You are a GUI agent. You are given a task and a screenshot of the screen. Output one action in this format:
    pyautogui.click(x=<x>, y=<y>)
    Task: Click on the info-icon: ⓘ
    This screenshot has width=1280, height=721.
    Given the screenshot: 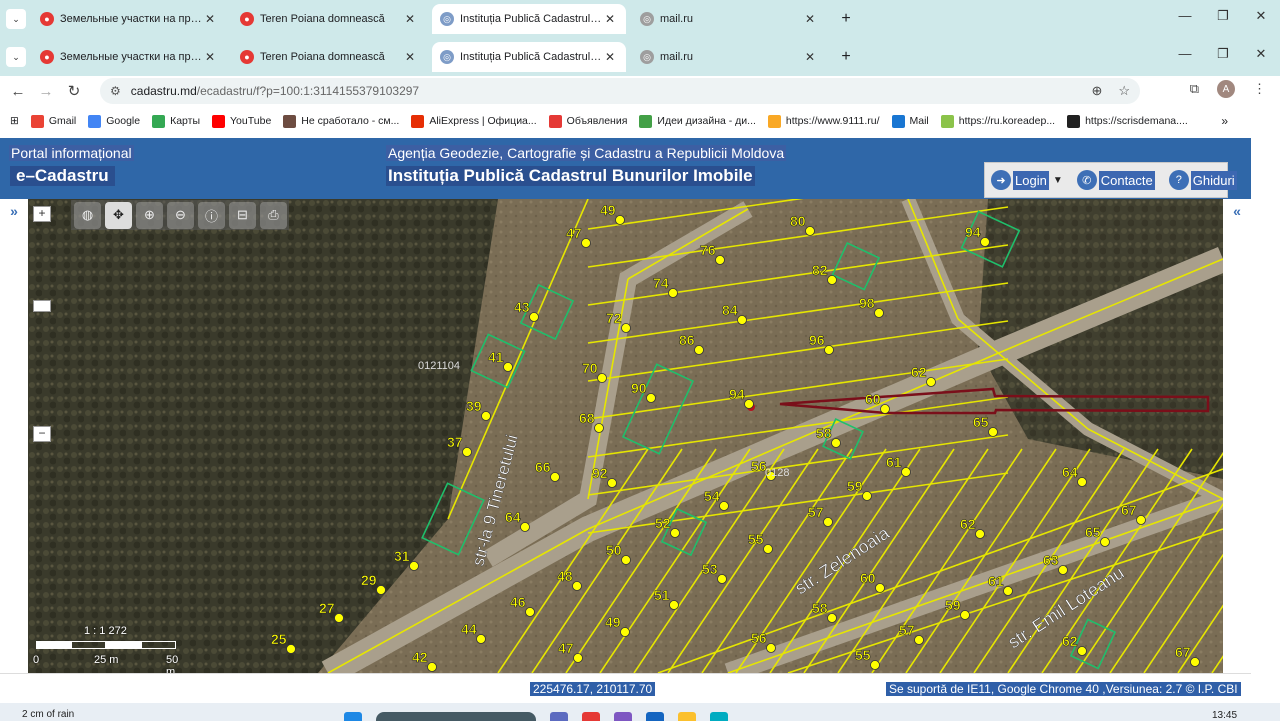 What is the action you would take?
    pyautogui.click(x=211, y=215)
    